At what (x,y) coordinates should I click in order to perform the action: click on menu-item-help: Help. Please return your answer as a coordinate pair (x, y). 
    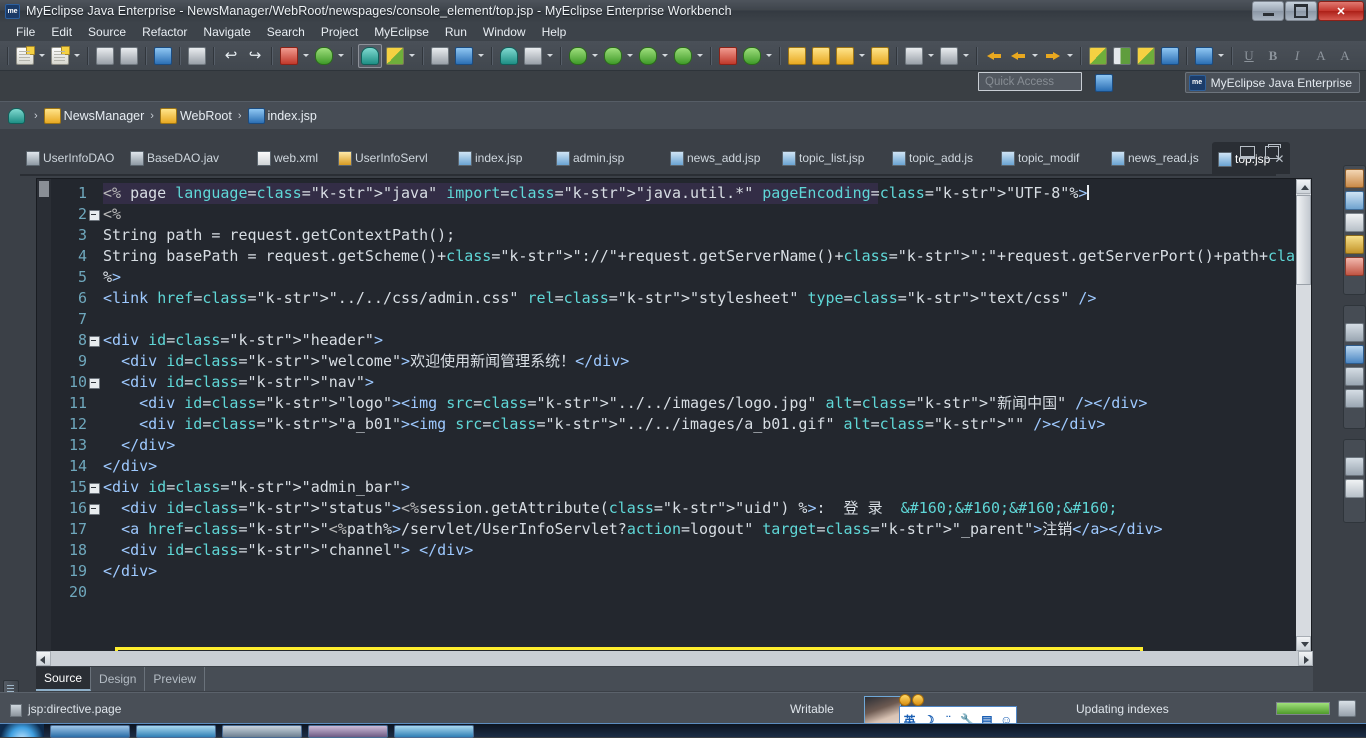
    Looking at the image, I should click on (554, 32).